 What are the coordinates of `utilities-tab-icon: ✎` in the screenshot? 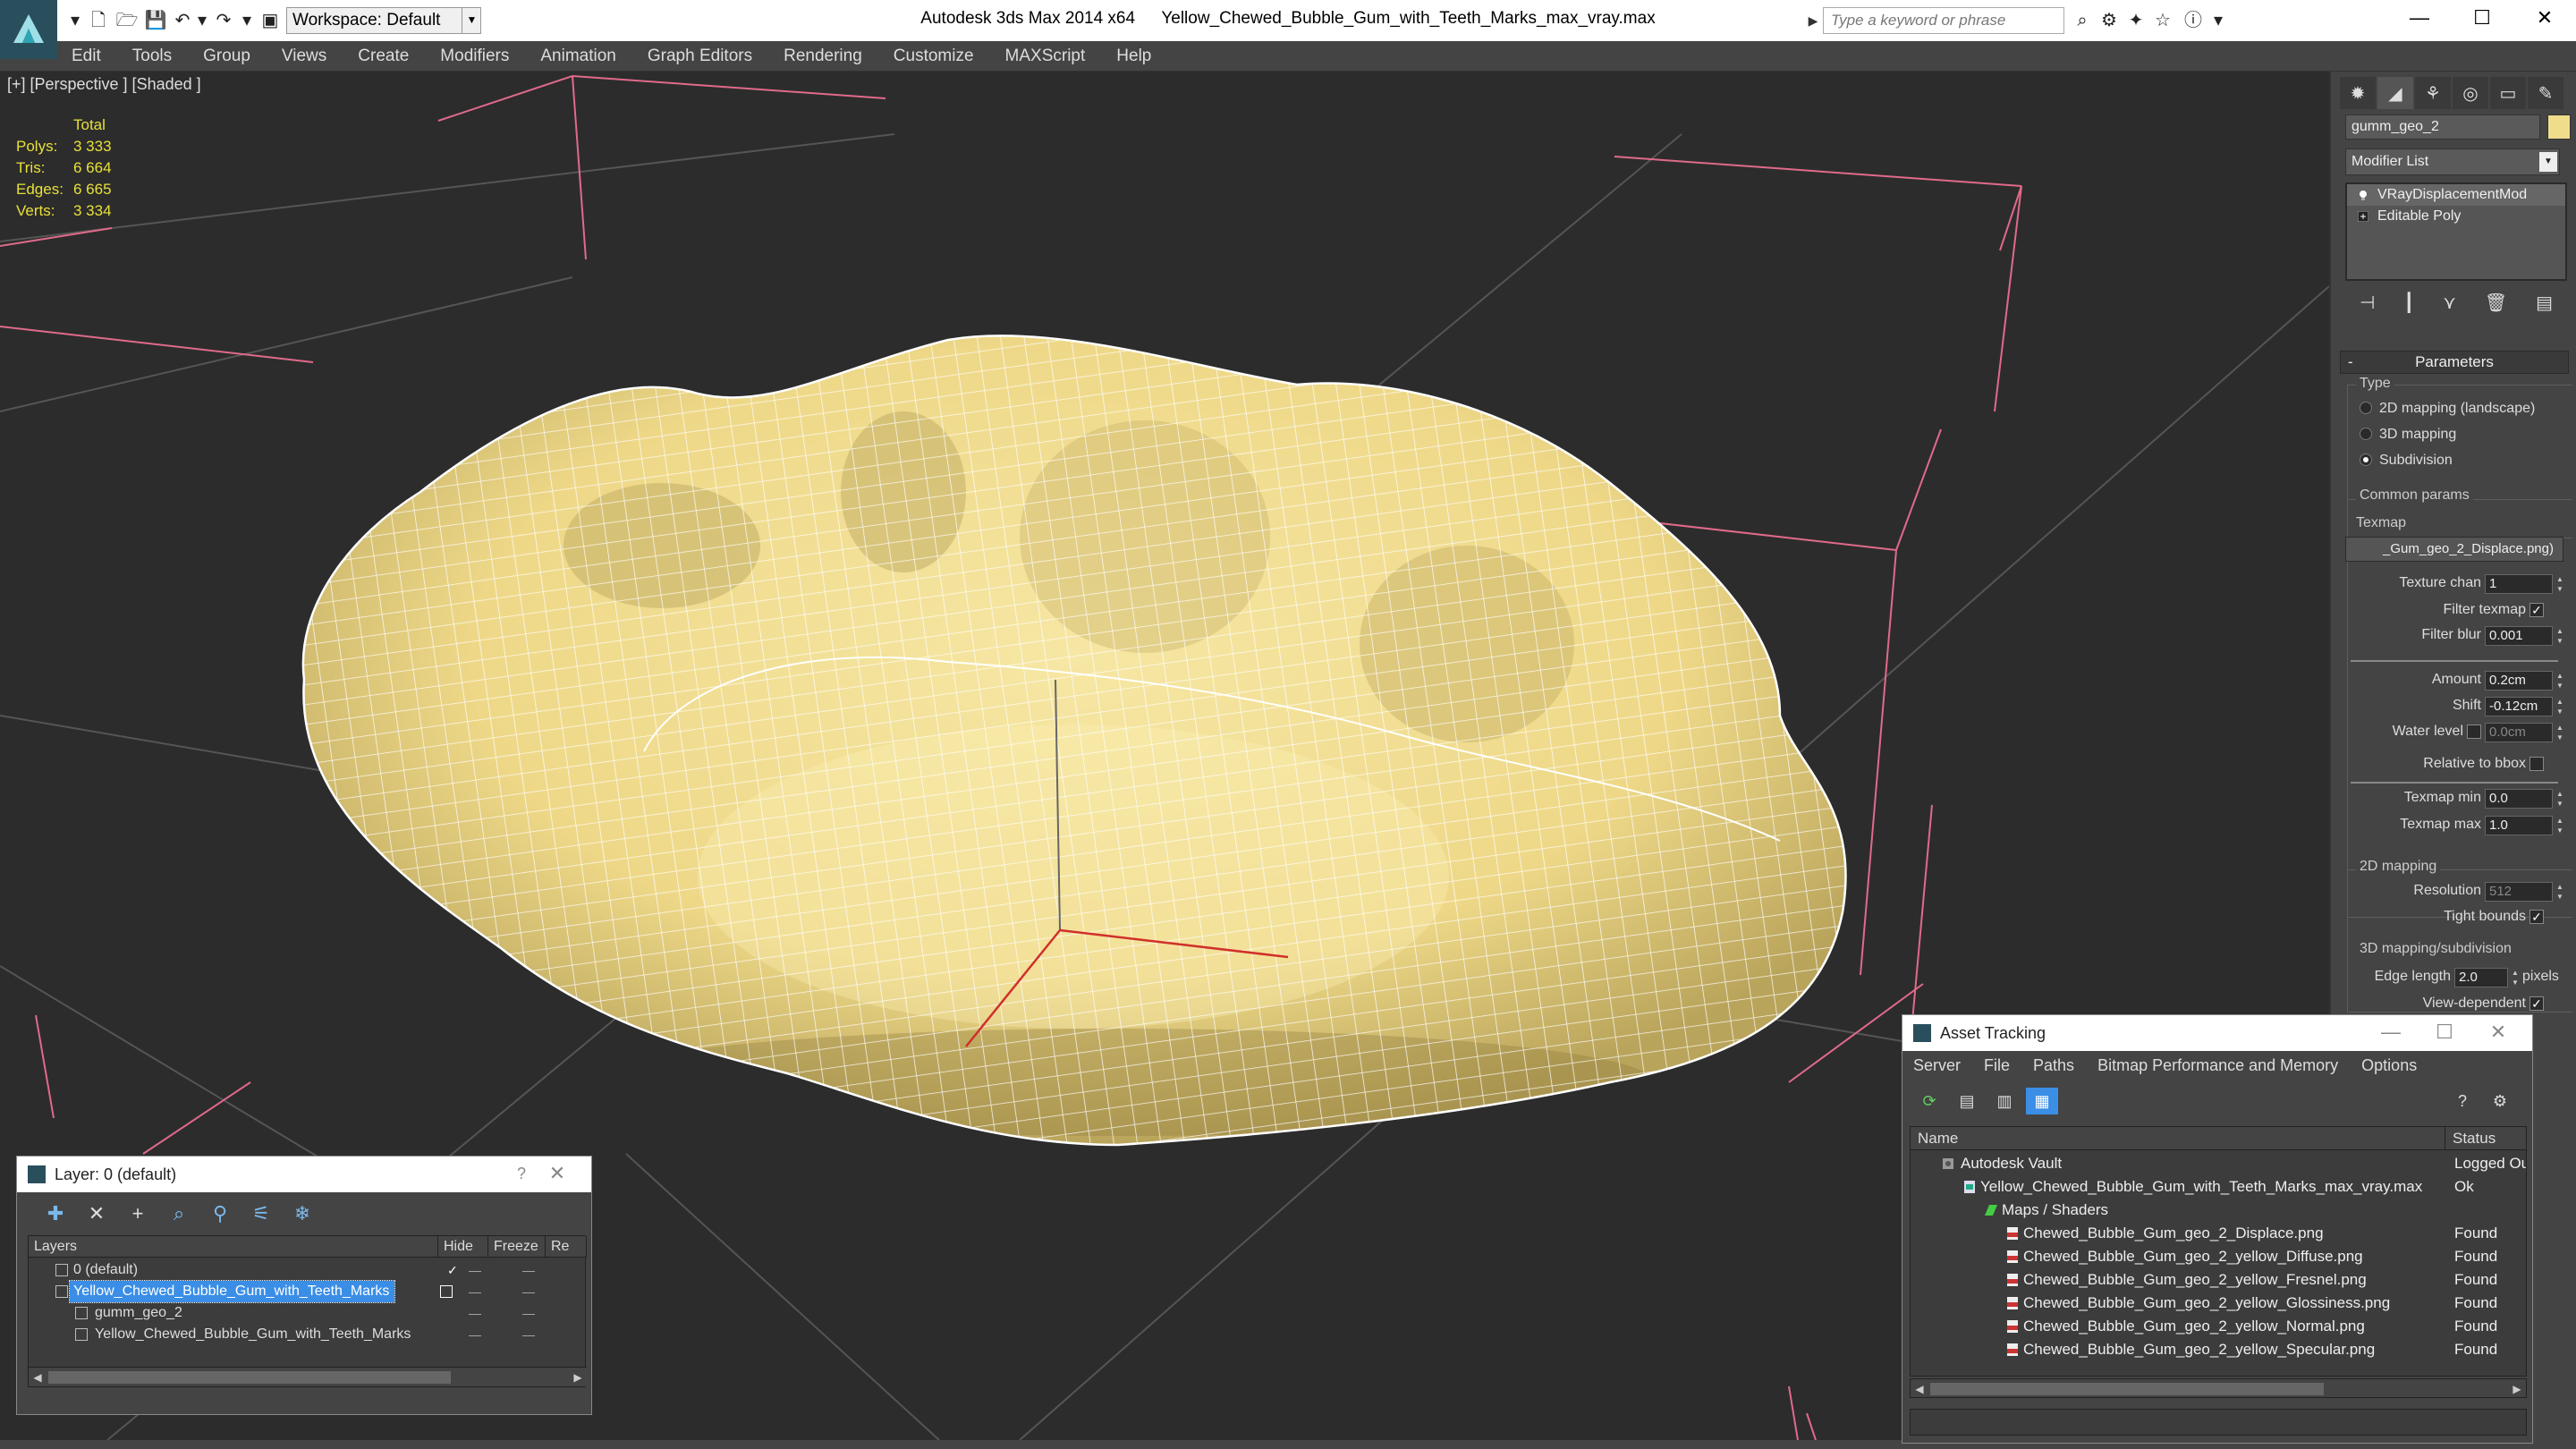 It's located at (2545, 93).